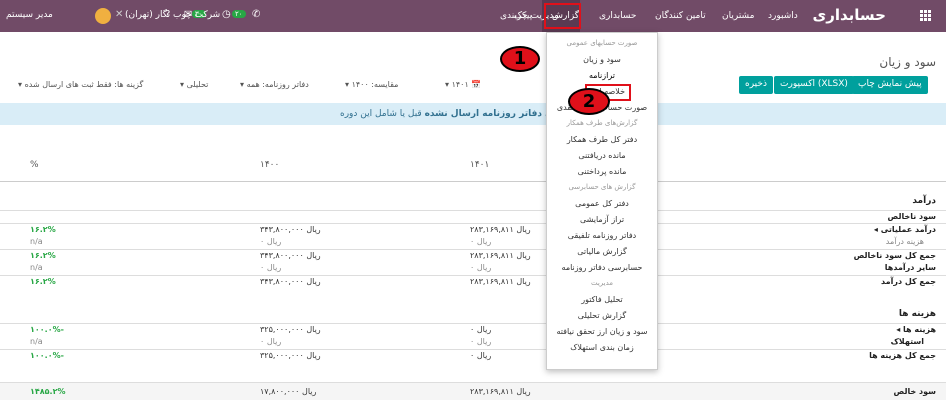 The width and height of the screenshot is (946, 412). Describe the element at coordinates (516, 16) in the screenshot. I see `menu-configuration: پیکربندی` at that location.